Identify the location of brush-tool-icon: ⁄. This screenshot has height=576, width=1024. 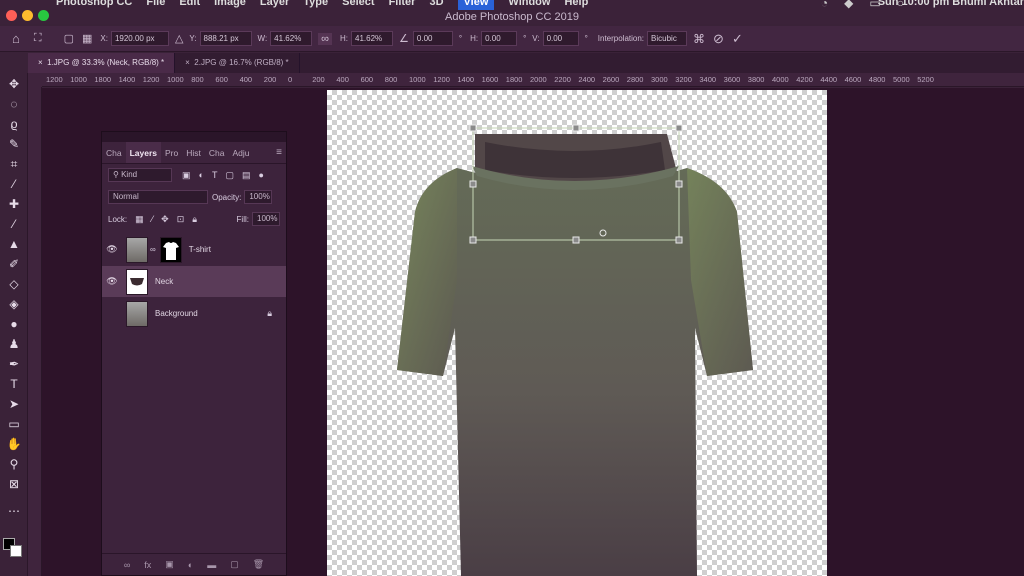
(14, 224).